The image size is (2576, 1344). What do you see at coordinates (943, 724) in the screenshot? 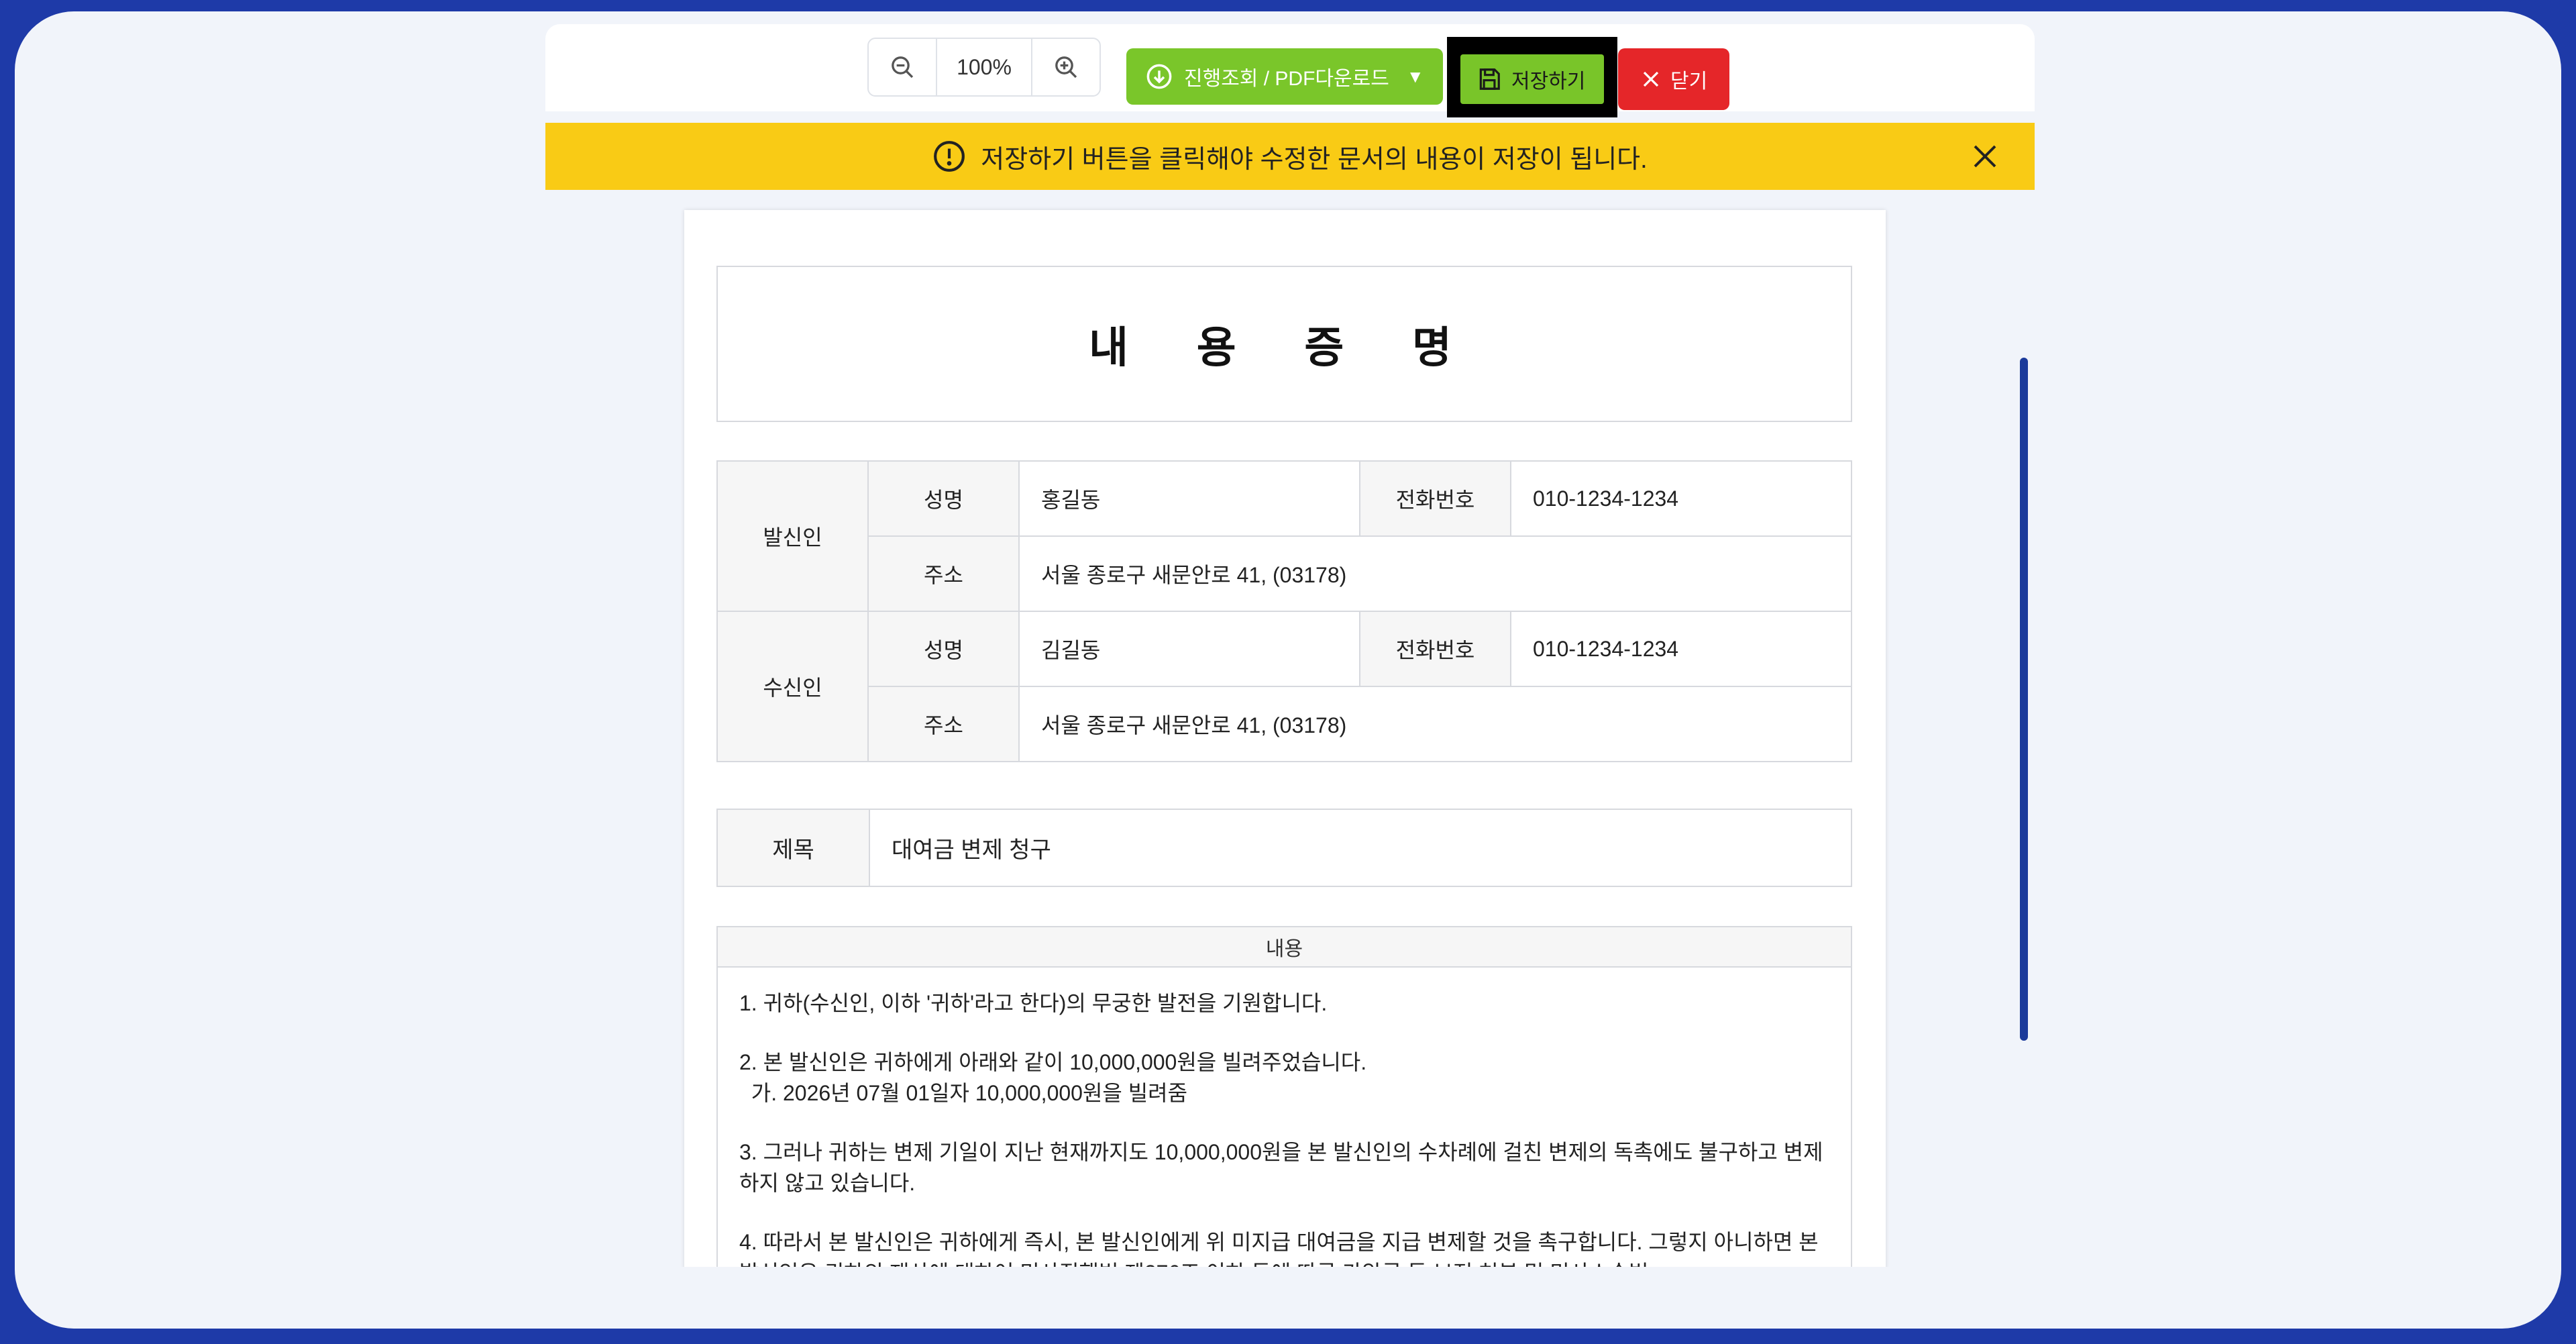
I see `receiver-address-label: 주소` at bounding box center [943, 724].